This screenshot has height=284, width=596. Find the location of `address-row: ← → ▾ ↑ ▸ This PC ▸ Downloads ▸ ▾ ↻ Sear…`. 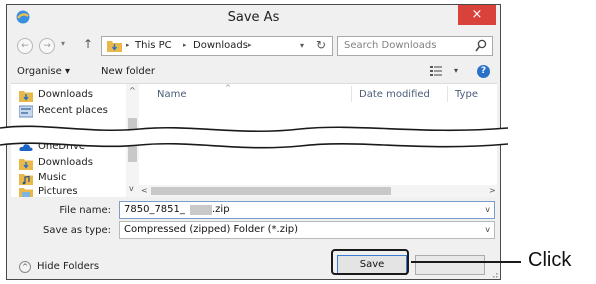

address-row: ← → ▾ ↑ ▸ This PC ▸ Downloads ▸ ▾ ↻ Sear… is located at coordinates (253, 46).